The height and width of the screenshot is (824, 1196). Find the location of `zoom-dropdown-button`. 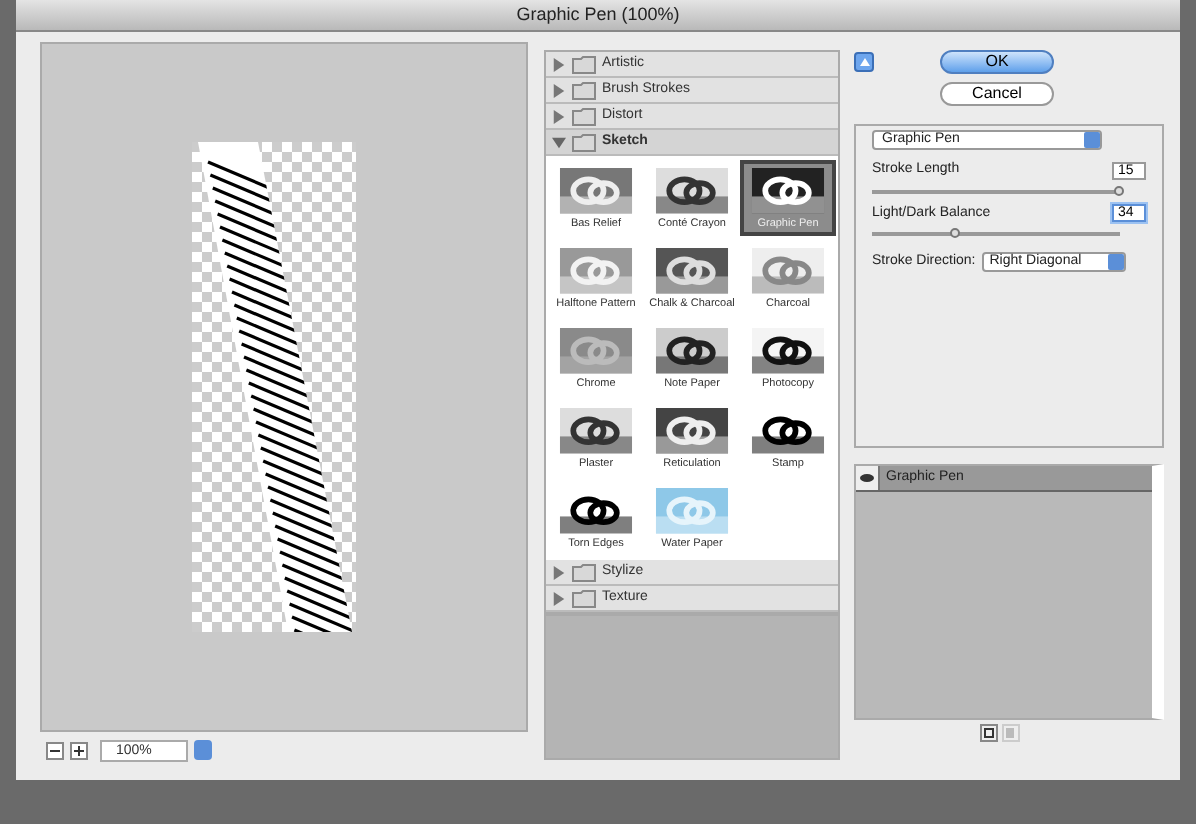

zoom-dropdown-button is located at coordinates (203, 750).